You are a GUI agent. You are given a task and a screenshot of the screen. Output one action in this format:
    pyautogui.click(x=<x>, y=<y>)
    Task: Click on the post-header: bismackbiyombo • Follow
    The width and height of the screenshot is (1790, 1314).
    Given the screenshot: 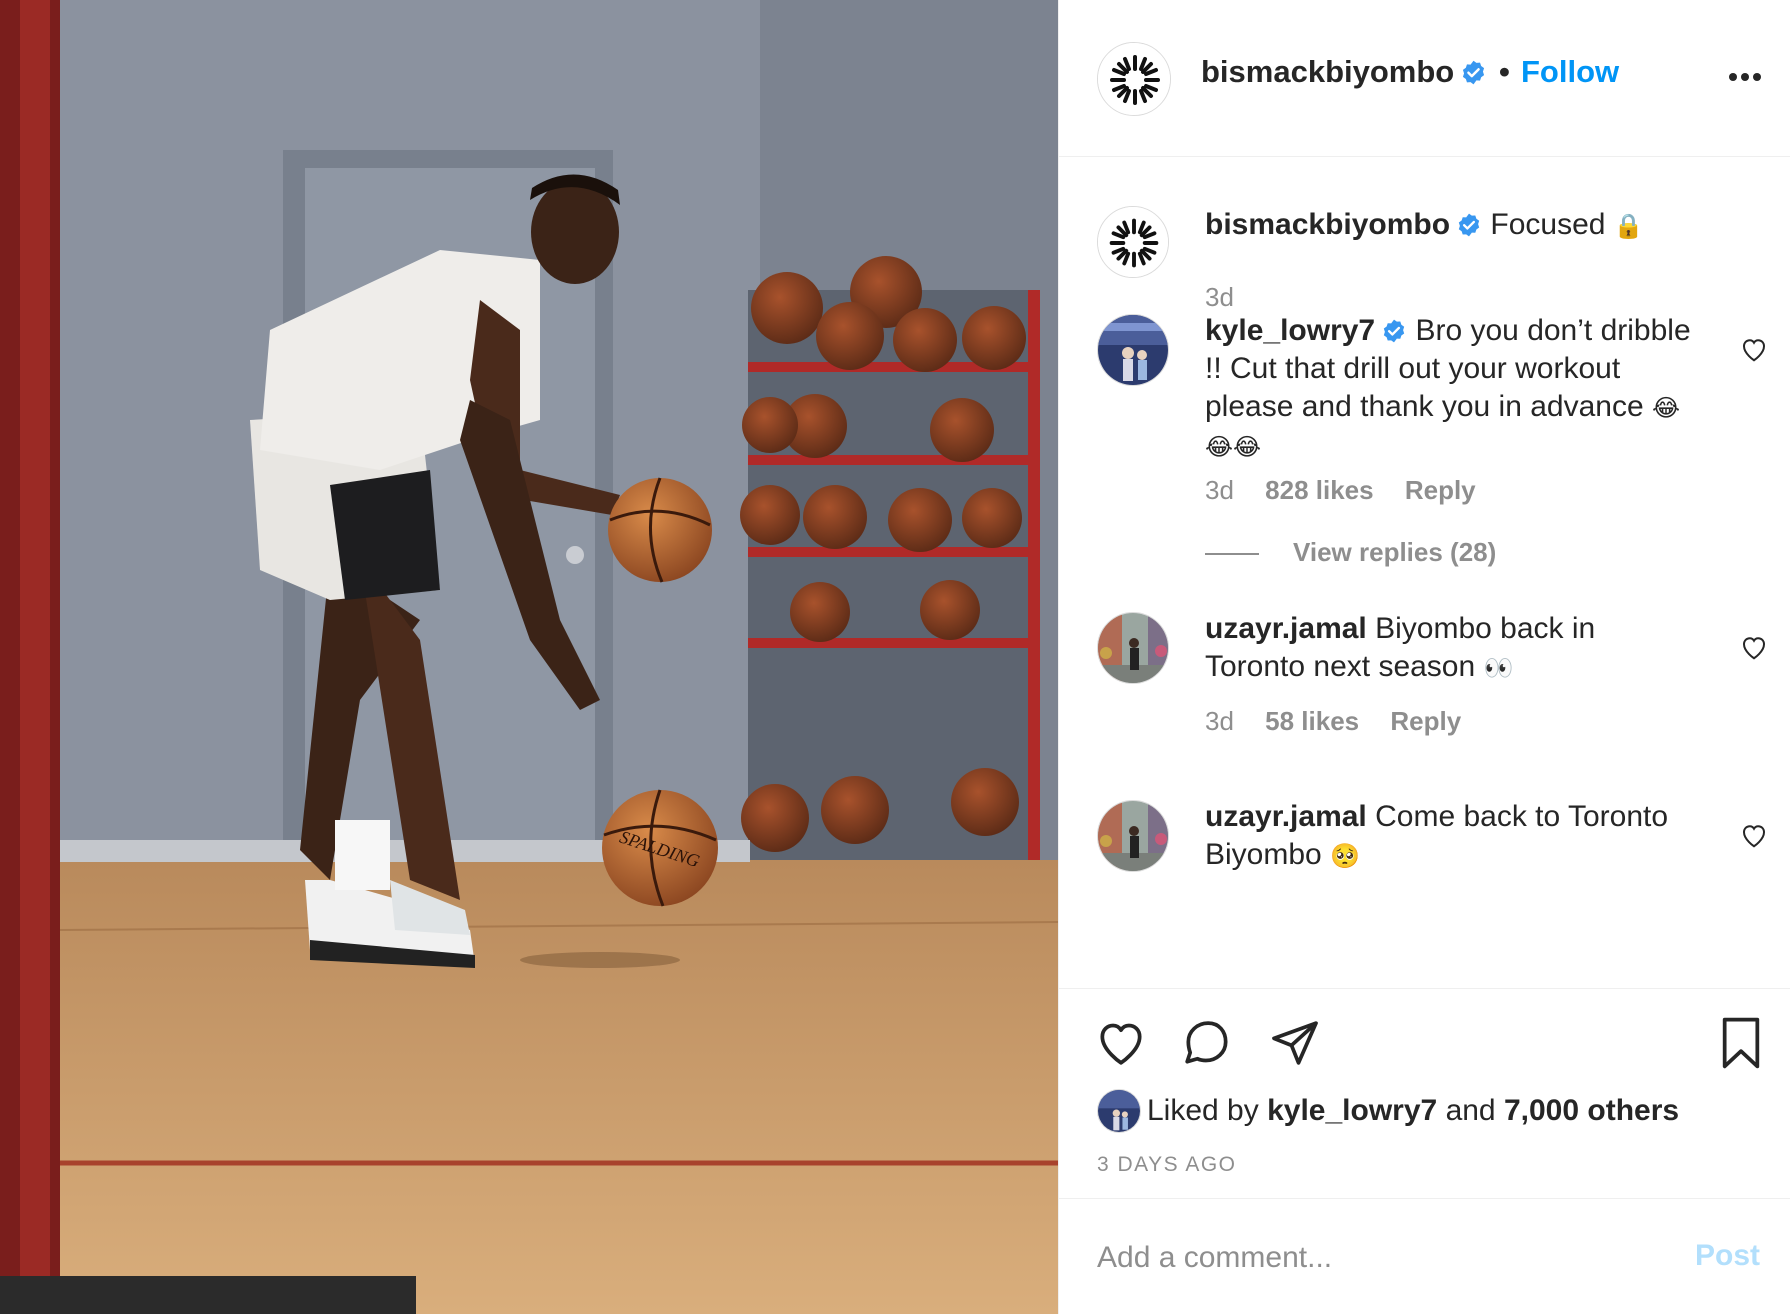 What is the action you would take?
    pyautogui.click(x=1424, y=78)
    